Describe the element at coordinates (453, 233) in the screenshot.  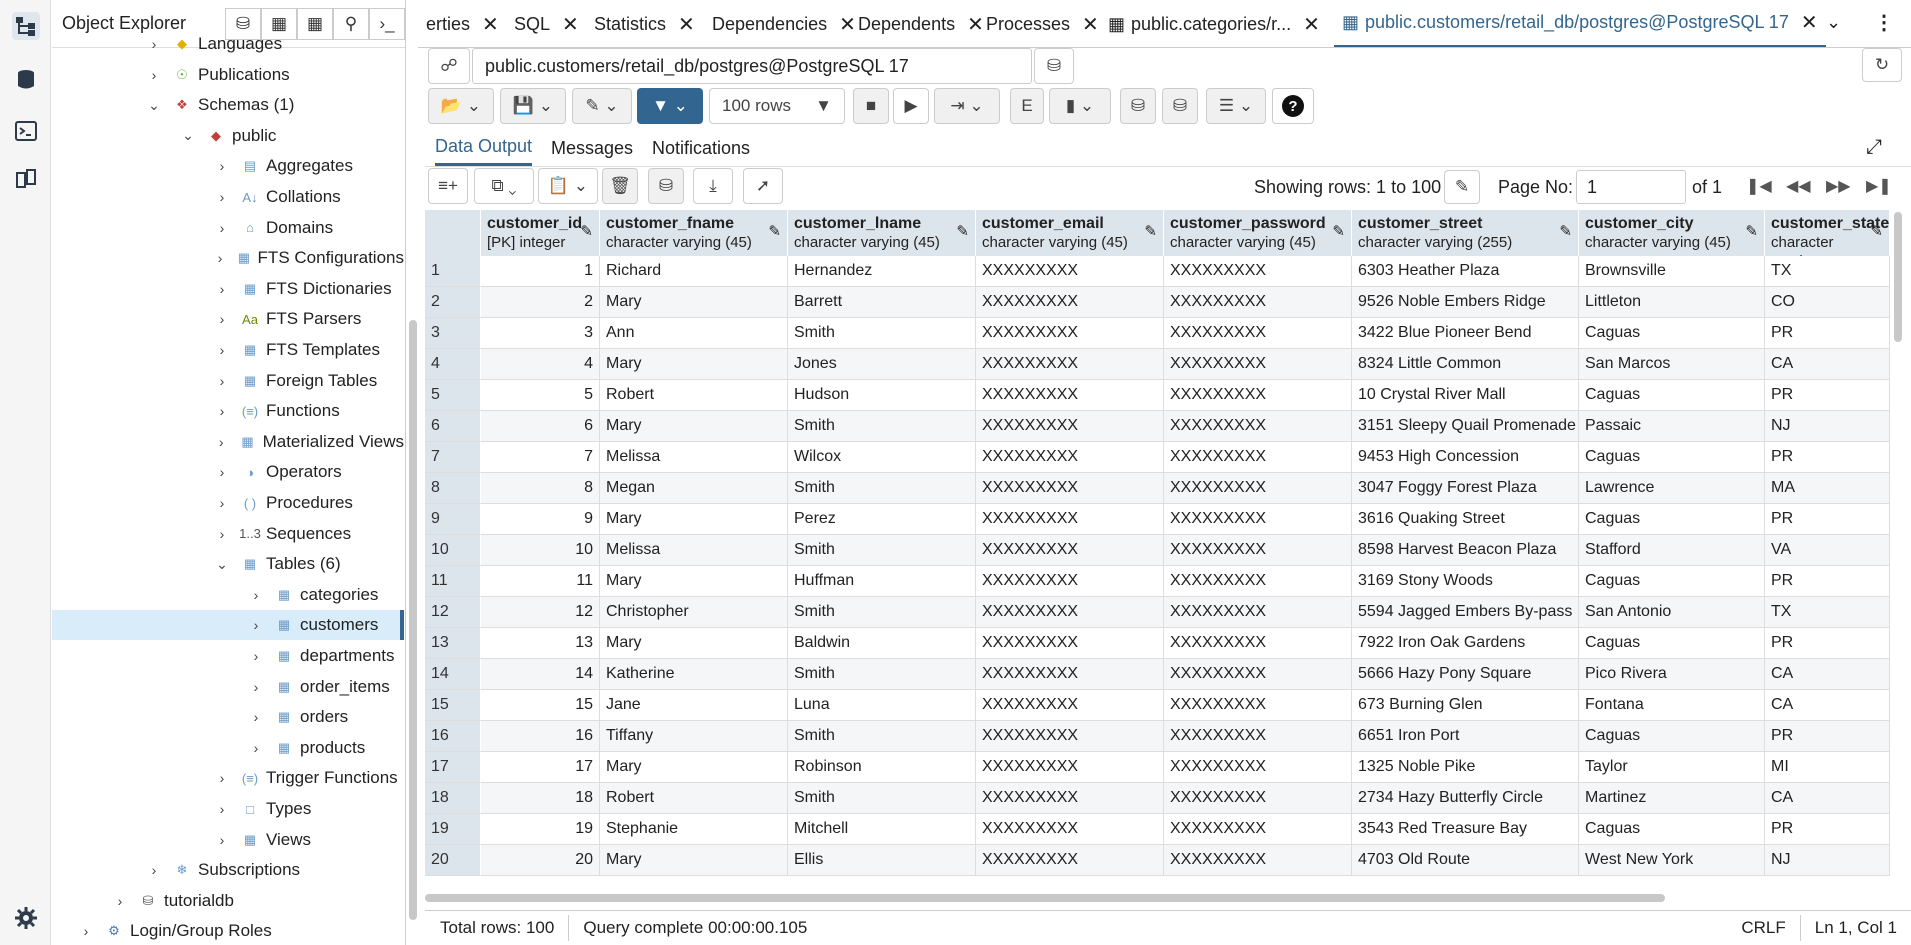
I see `row-number-header` at that location.